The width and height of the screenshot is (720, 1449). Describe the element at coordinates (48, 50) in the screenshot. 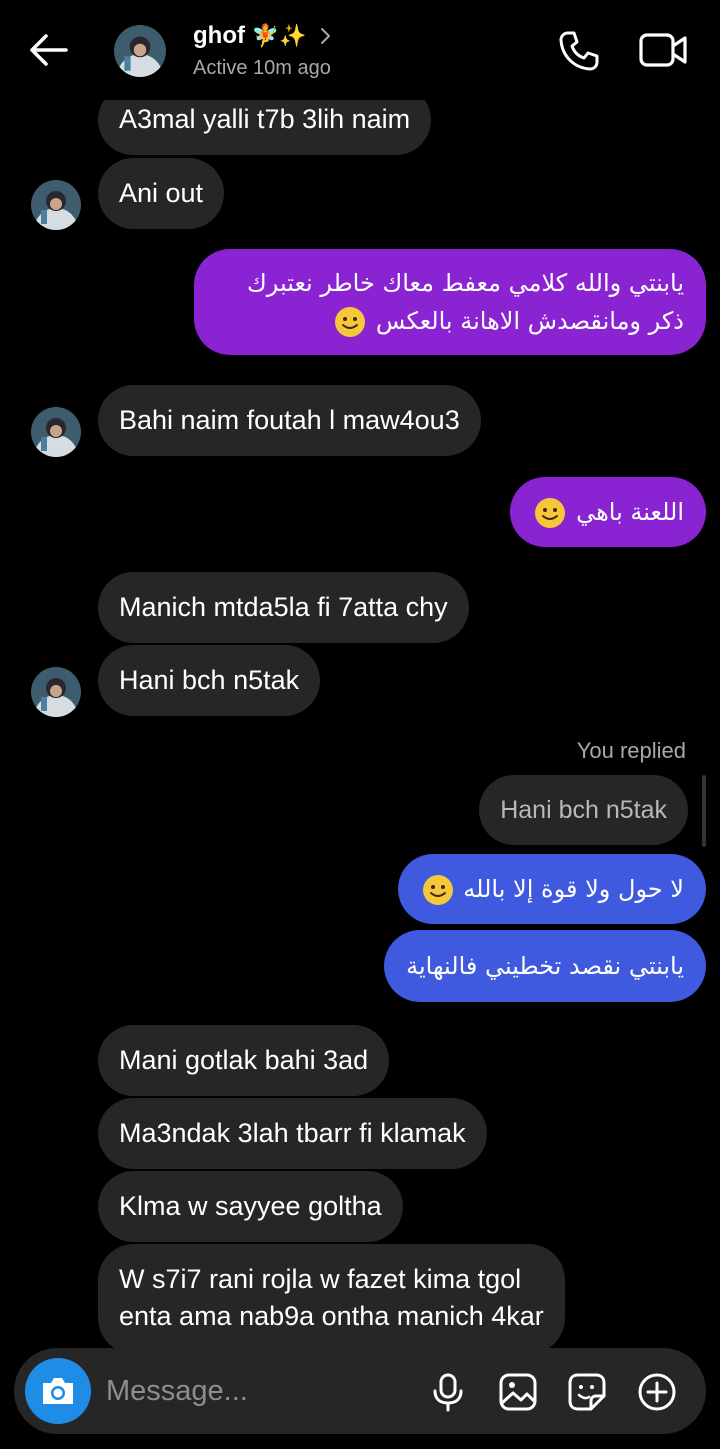

I see `back-arrow-icon` at that location.